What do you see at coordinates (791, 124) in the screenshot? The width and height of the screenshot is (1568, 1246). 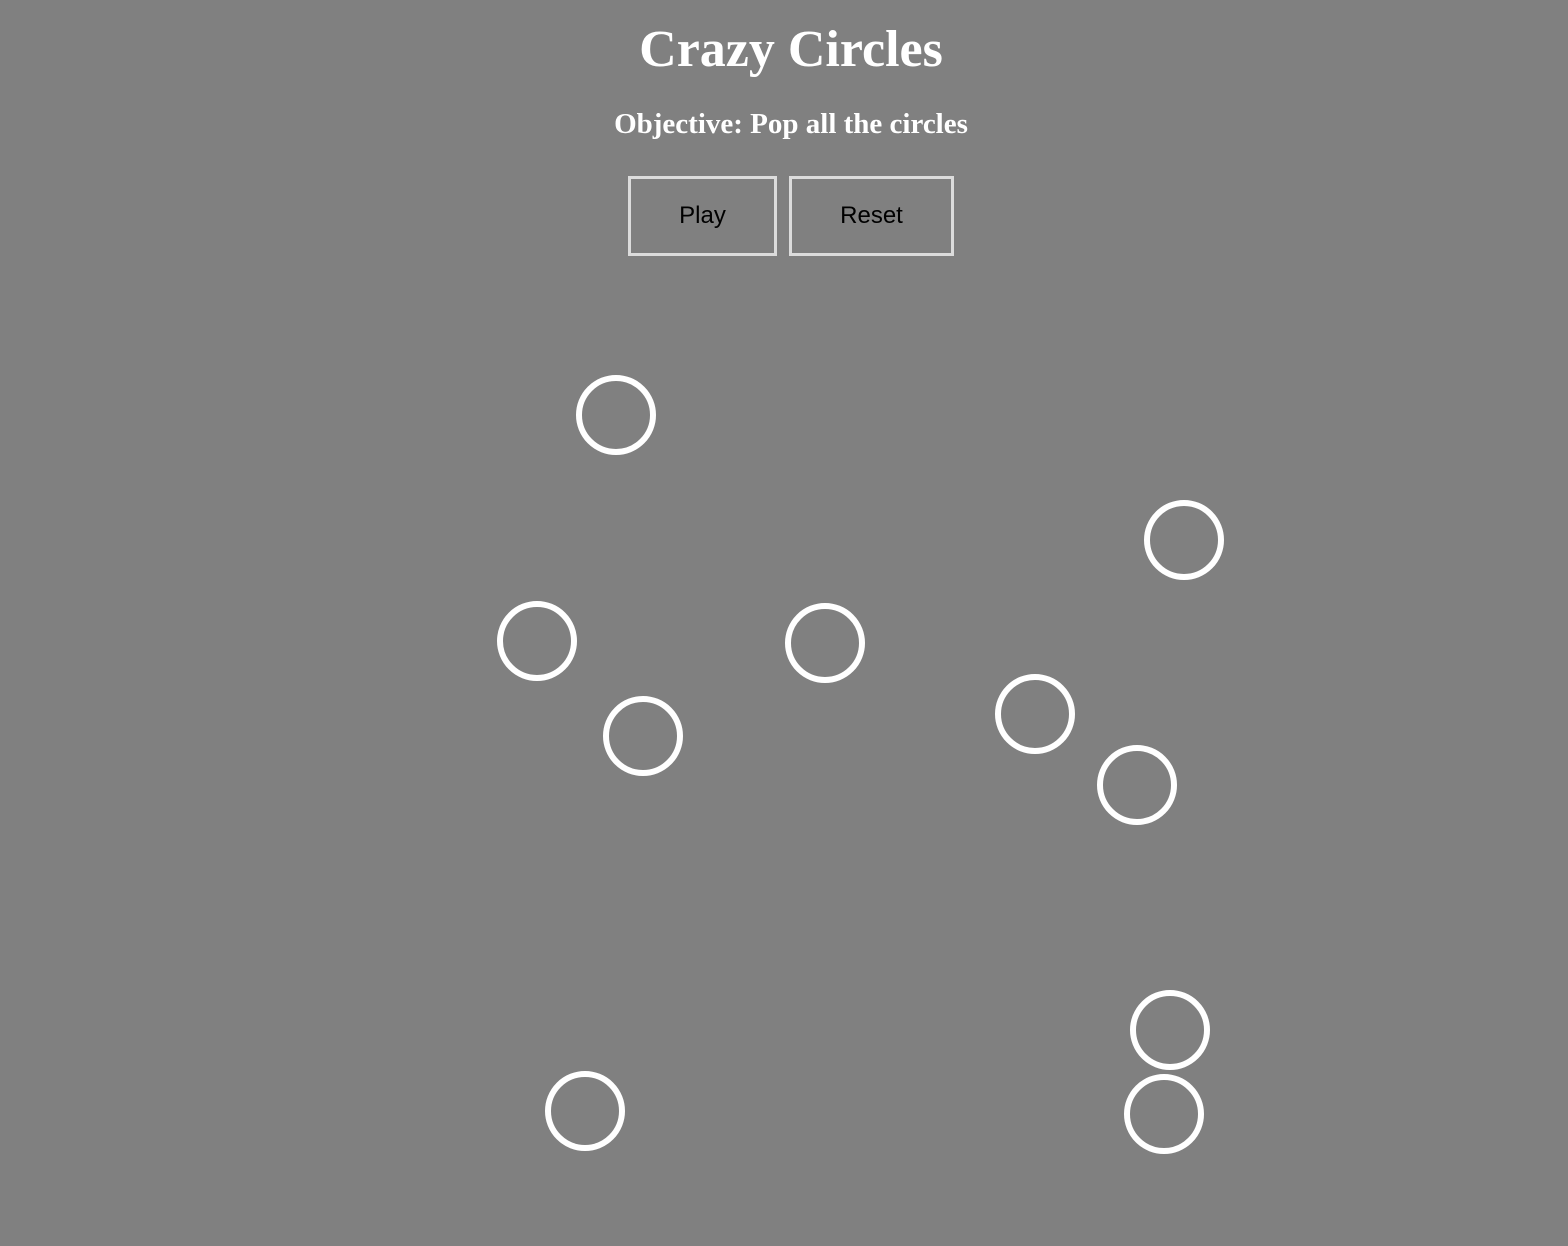 I see `objective-text: Objective: Pop all the circles` at bounding box center [791, 124].